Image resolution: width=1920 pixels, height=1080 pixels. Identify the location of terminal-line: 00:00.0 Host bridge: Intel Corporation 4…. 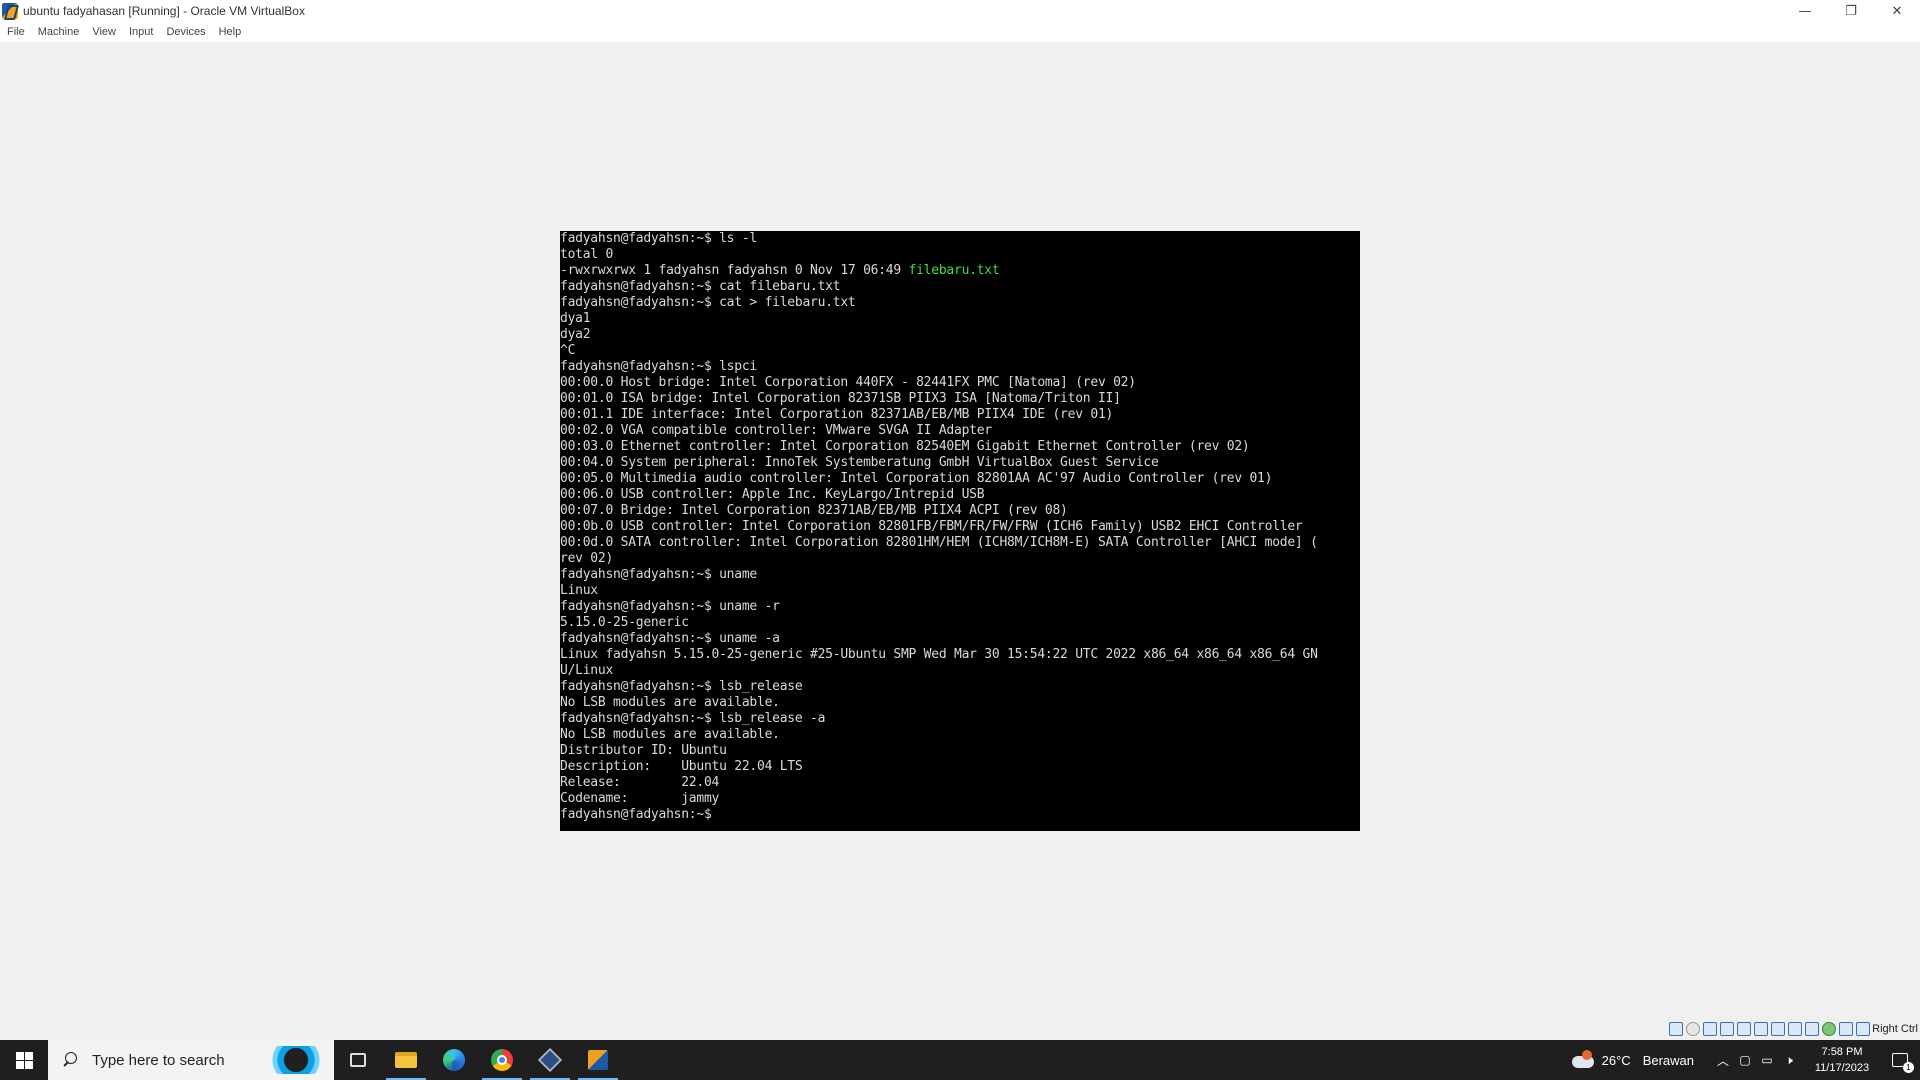
(848, 382).